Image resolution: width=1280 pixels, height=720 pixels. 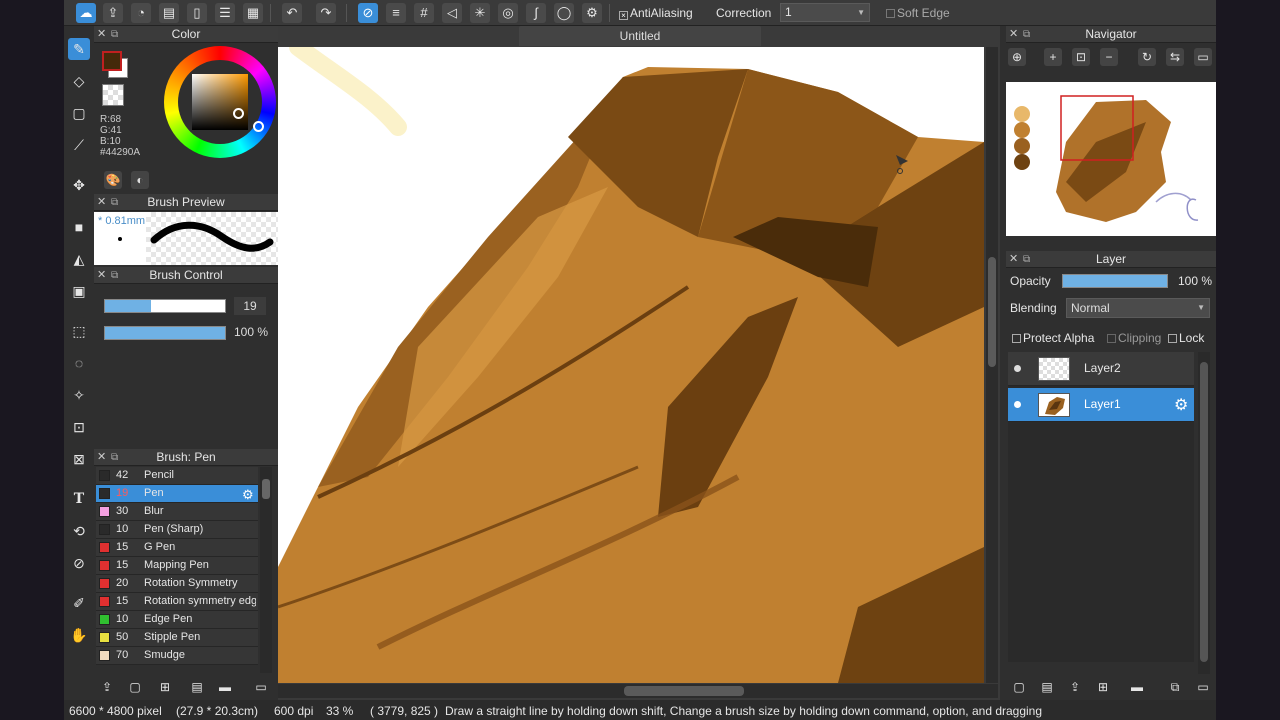 What do you see at coordinates (1186, 338) in the screenshot?
I see `lock-toggle: Lock` at bounding box center [1186, 338].